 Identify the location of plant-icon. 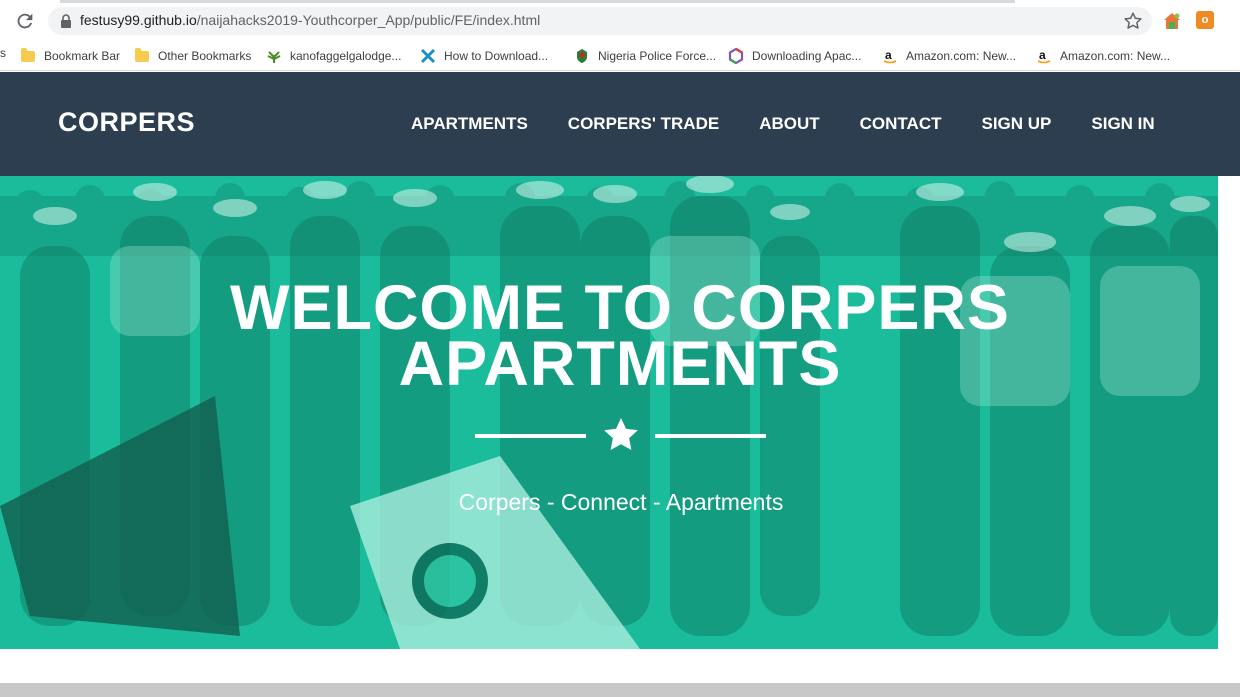
(274, 56).